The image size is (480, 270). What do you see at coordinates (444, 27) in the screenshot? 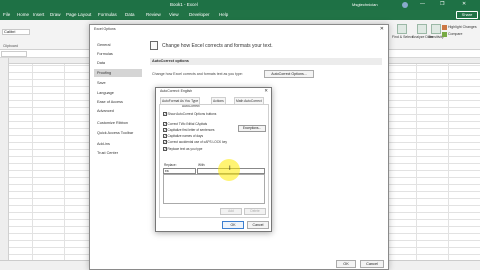
I see `highlight-changes-icon` at bounding box center [444, 27].